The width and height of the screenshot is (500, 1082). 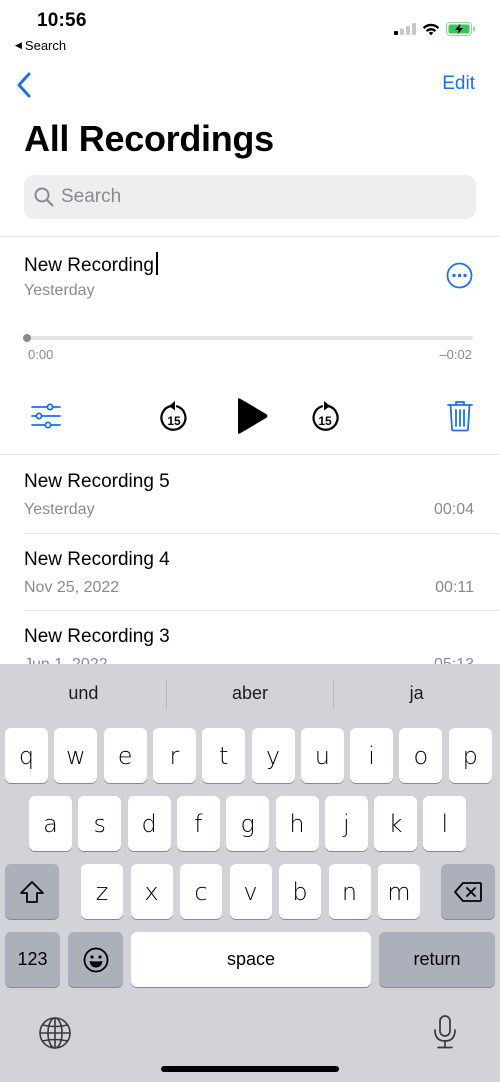 What do you see at coordinates (431, 29) in the screenshot?
I see `wifi-icon` at bounding box center [431, 29].